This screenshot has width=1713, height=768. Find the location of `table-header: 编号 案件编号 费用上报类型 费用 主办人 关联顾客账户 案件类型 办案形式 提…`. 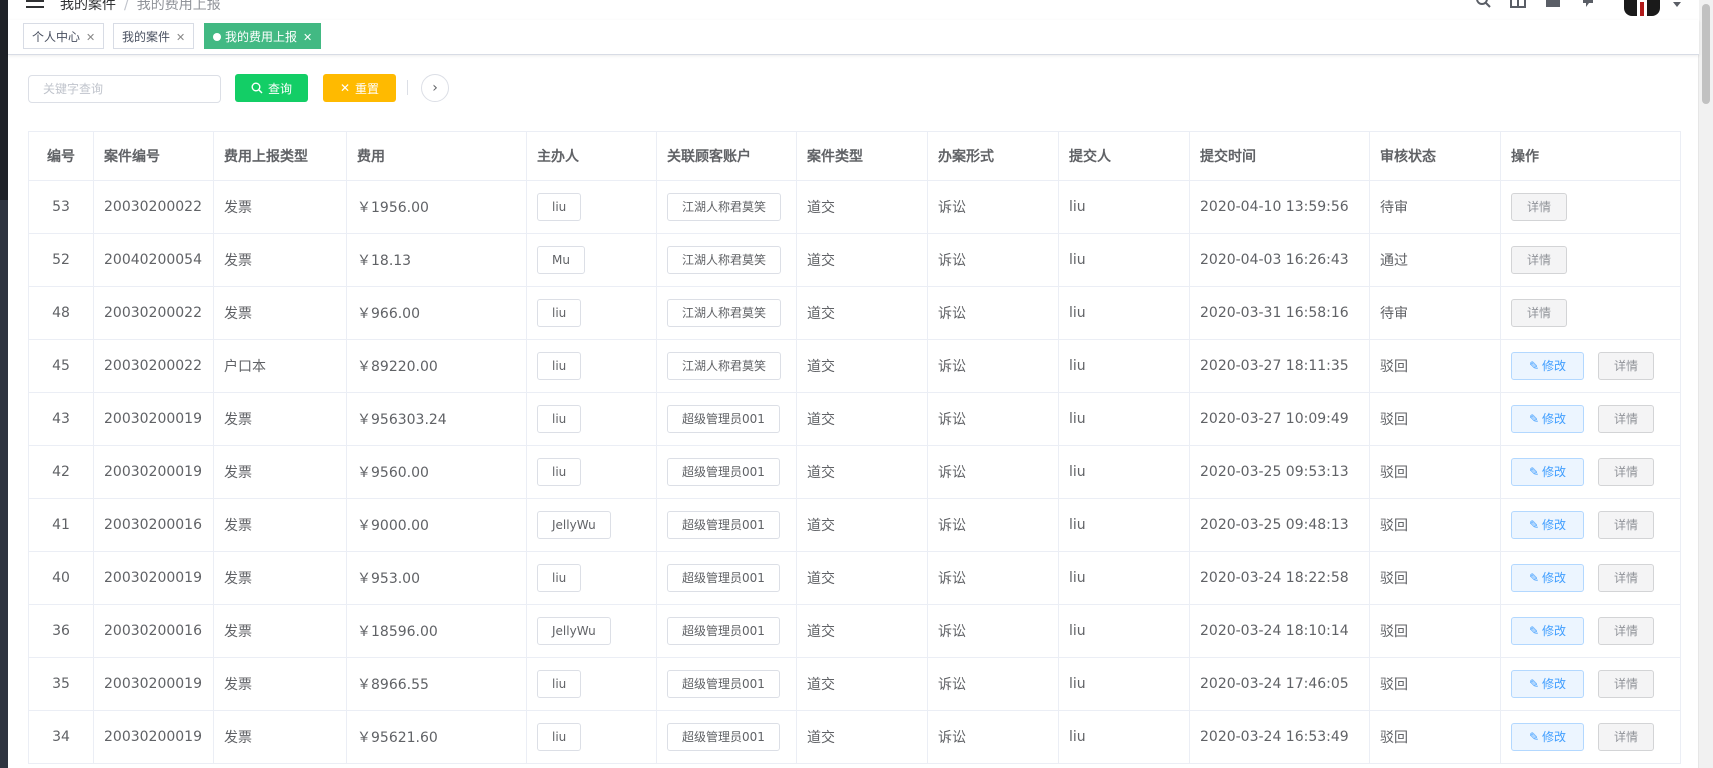

table-header: 编号 案件编号 费用上报类型 费用 主办人 关联顾客账户 案件类型 办案形式 提… is located at coordinates (854, 156).